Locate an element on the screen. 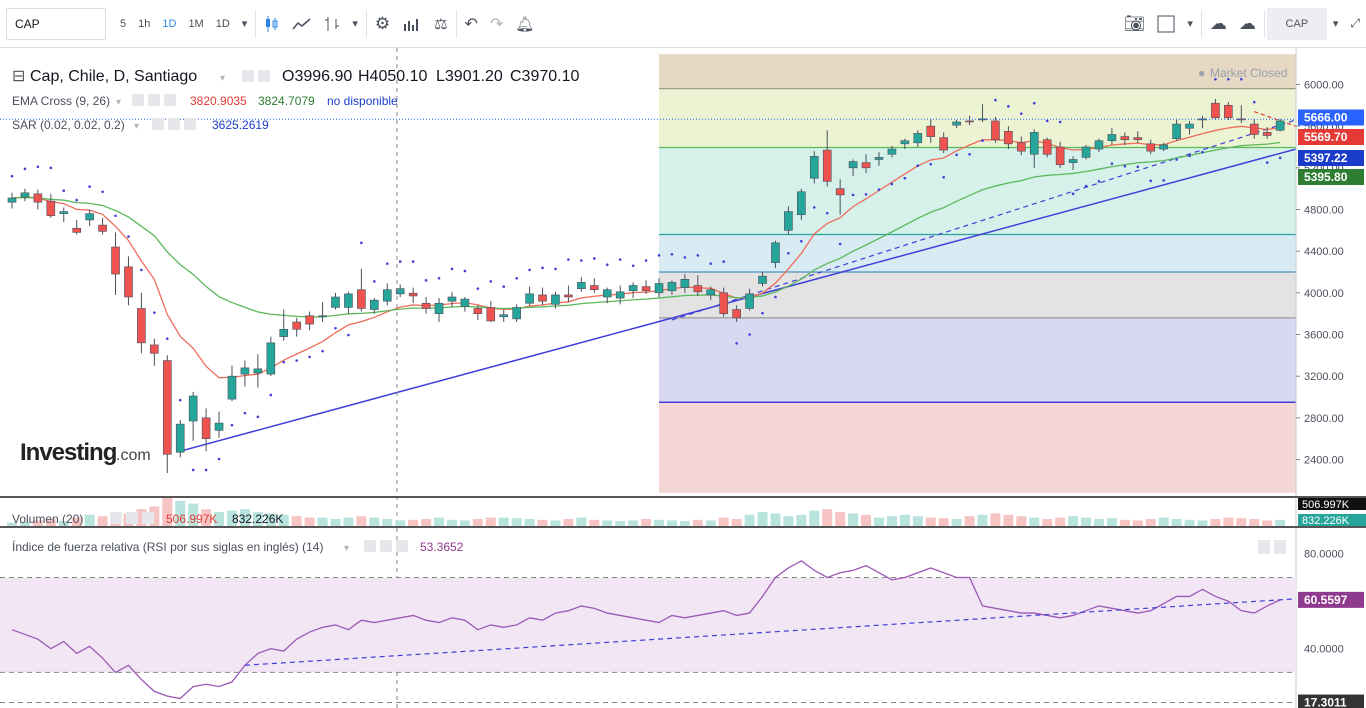 Image resolution: width=1366 pixels, height=708 pixels. undo-icon: ↶ is located at coordinates (471, 24).